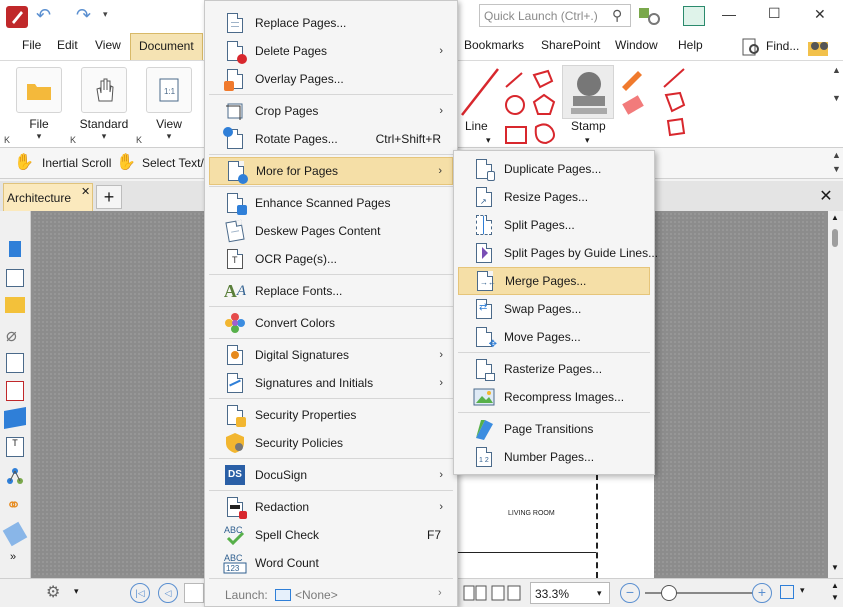 This screenshot has width=843, height=607. I want to click on menu-item-signatures-initials: Signatures and Initials ›, so click(331, 383).